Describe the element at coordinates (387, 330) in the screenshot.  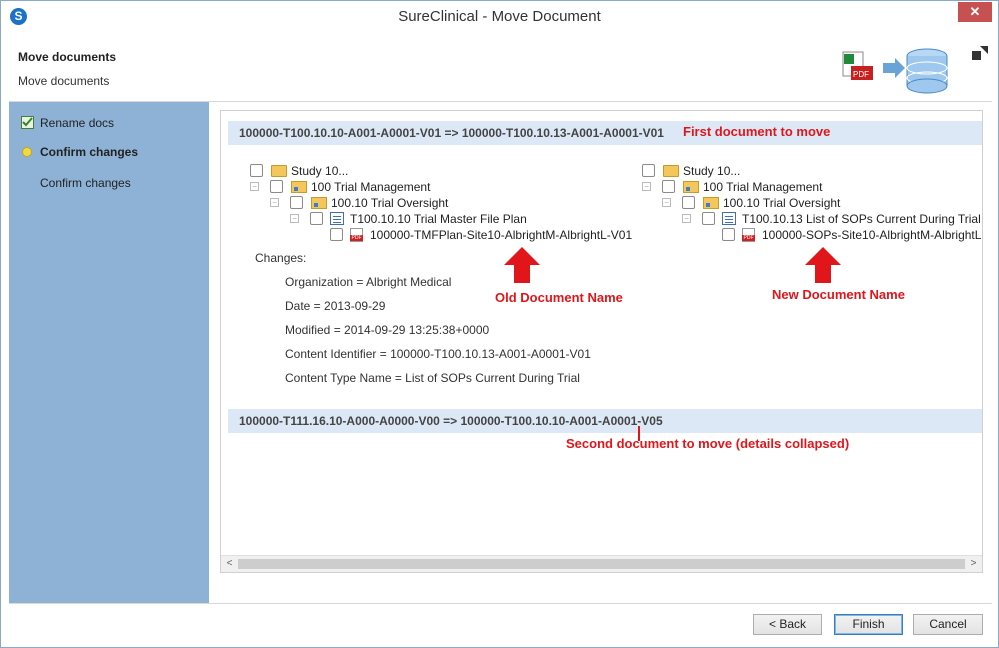
I see `change-item: Modified = 2014-09-29 13:25:38+0000` at that location.